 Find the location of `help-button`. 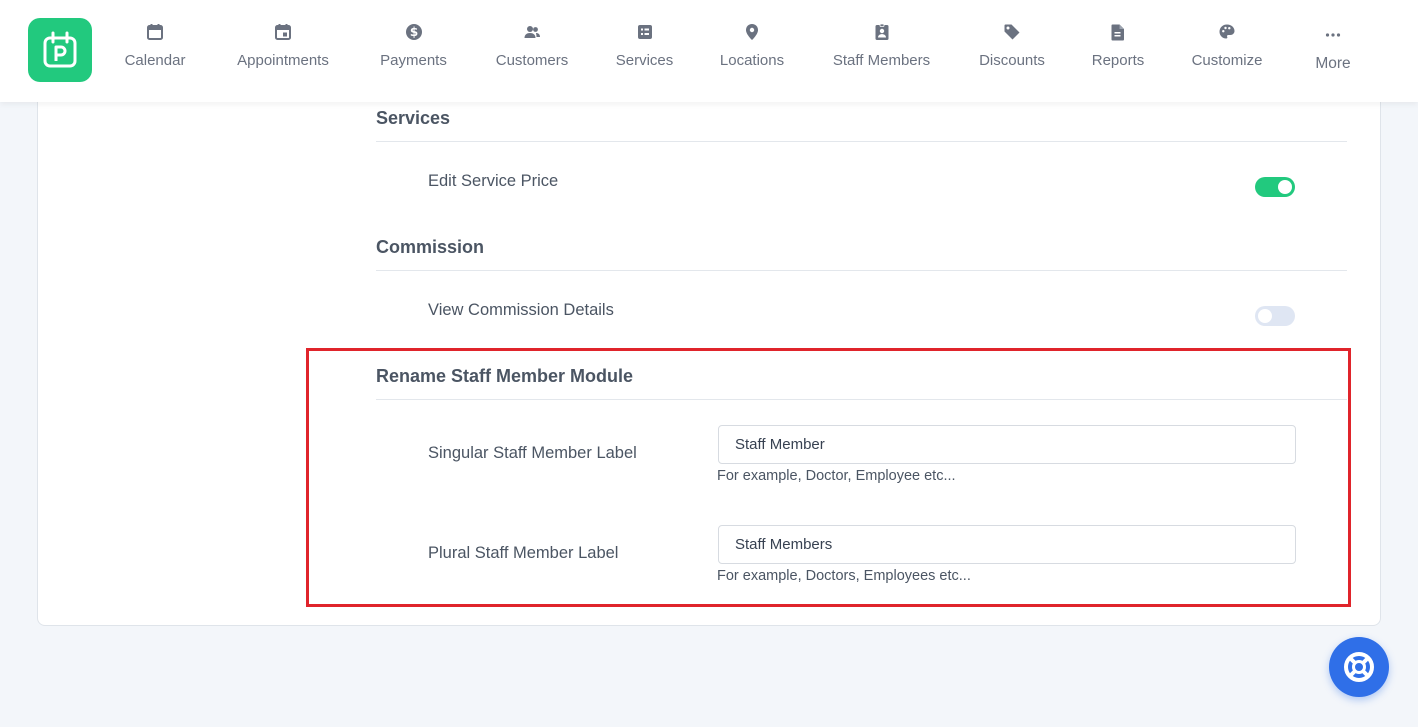

help-button is located at coordinates (1359, 667).